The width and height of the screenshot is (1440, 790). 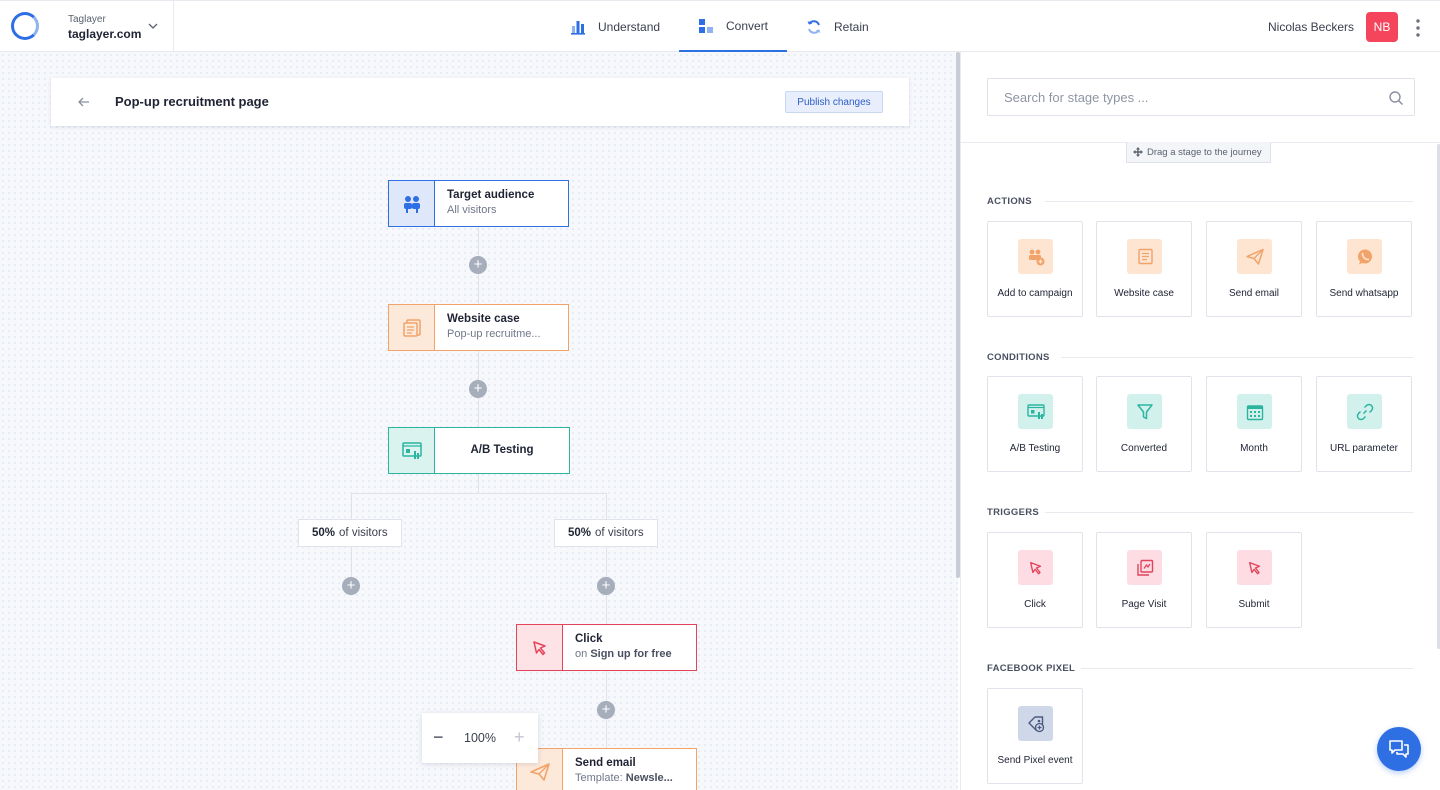 What do you see at coordinates (1418, 28) in the screenshot?
I see `more-vertical-icon` at bounding box center [1418, 28].